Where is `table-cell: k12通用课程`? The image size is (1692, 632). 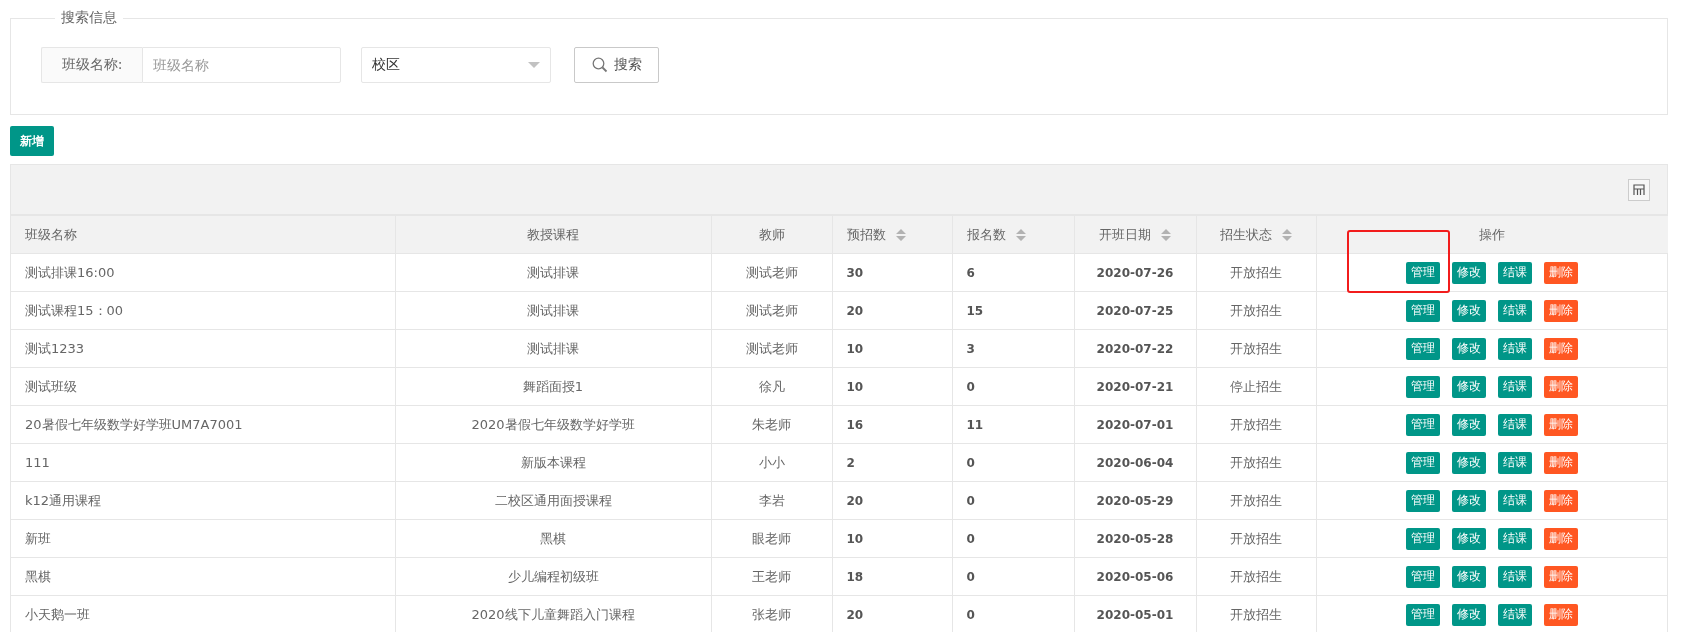
table-cell: k12通用课程 is located at coordinates (203, 500).